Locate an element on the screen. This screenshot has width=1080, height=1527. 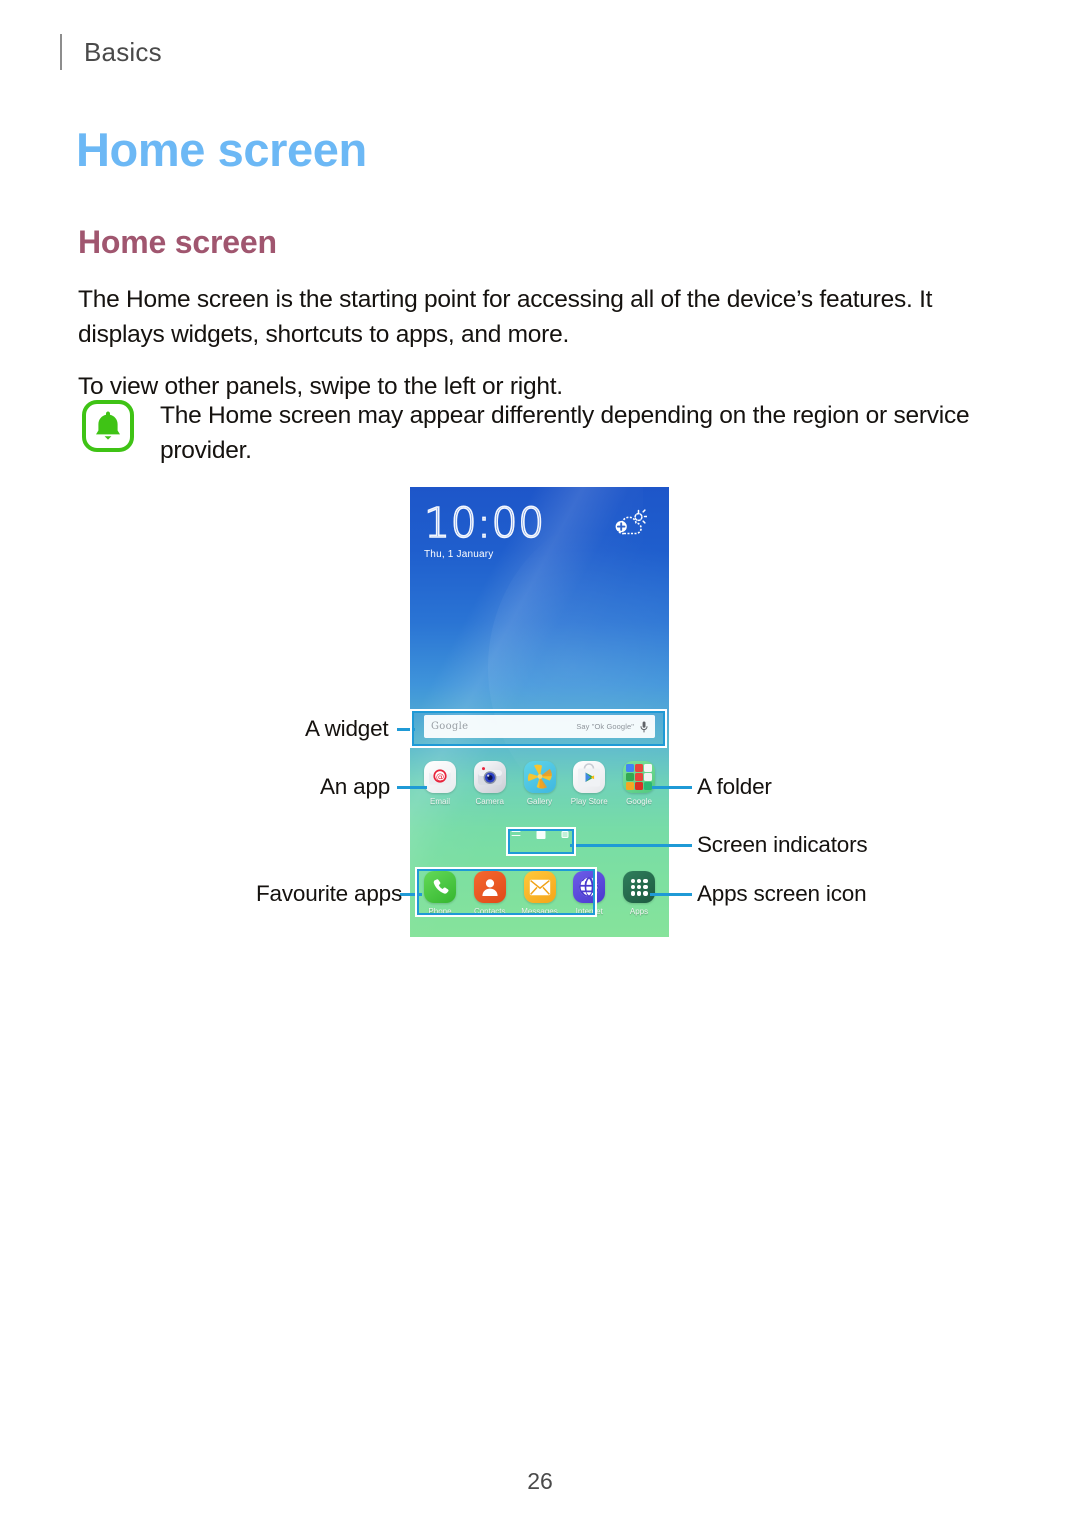
dock-row: Phone Contacts Messages Internet Apps is located at coordinates (539, 893).